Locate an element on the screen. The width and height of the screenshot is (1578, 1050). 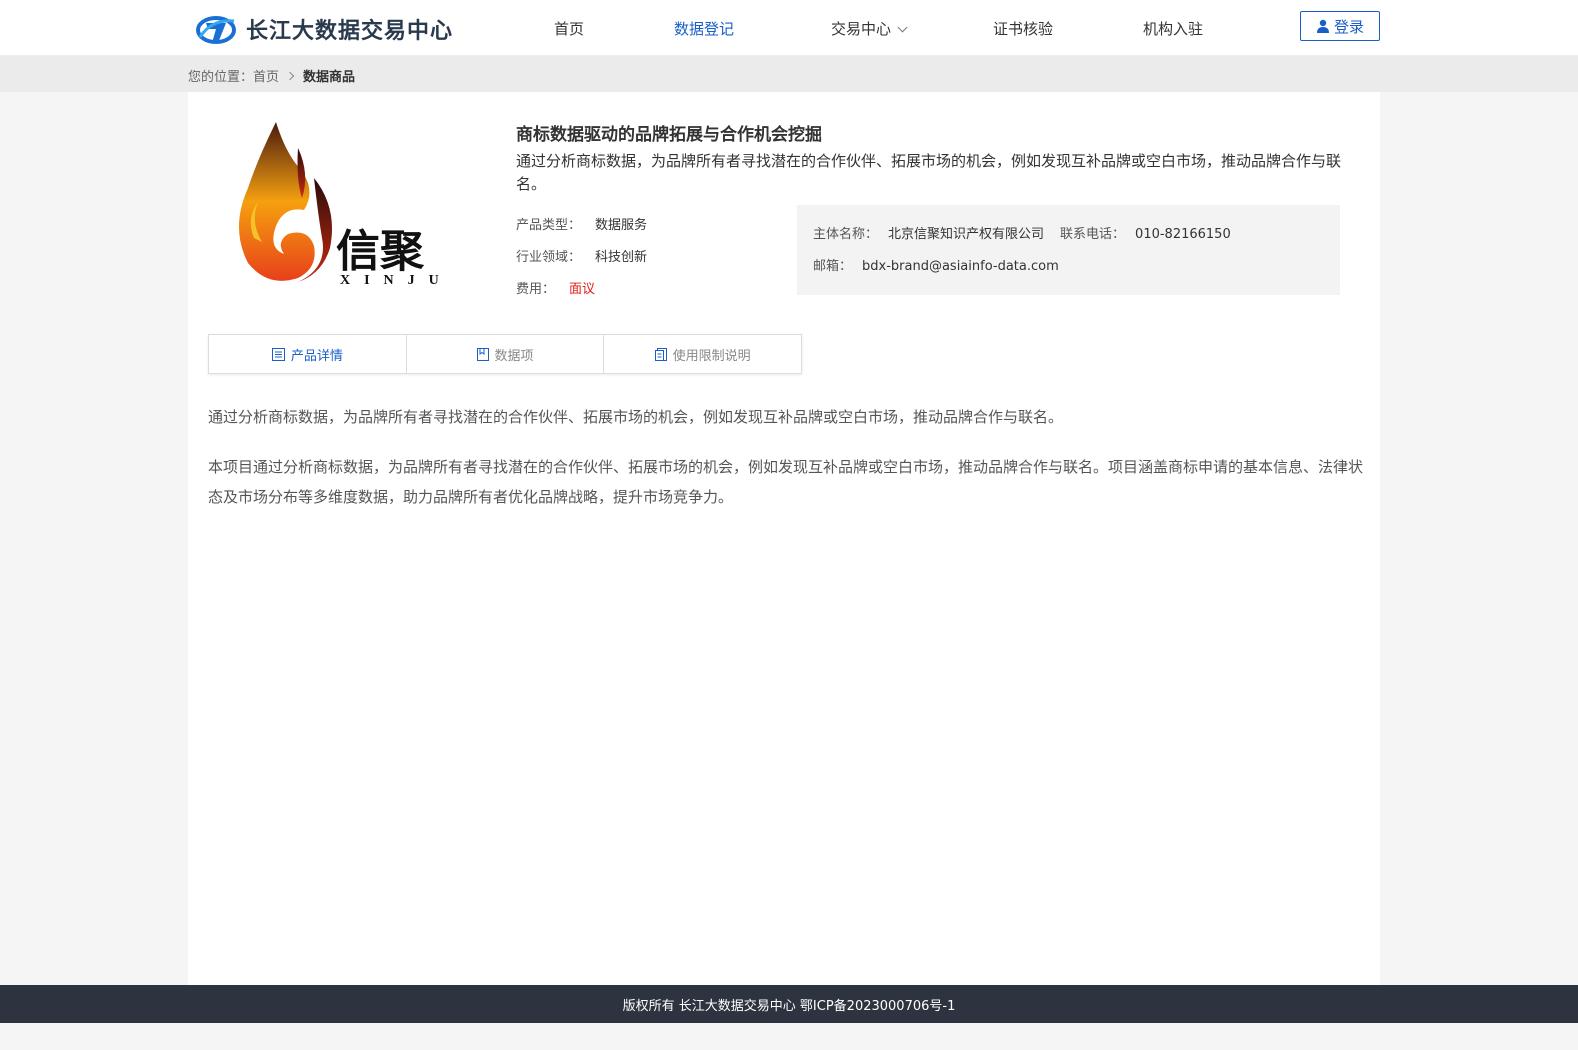
contact-email-value: bdx-brand@asiainfo-data.com is located at coordinates (960, 266).